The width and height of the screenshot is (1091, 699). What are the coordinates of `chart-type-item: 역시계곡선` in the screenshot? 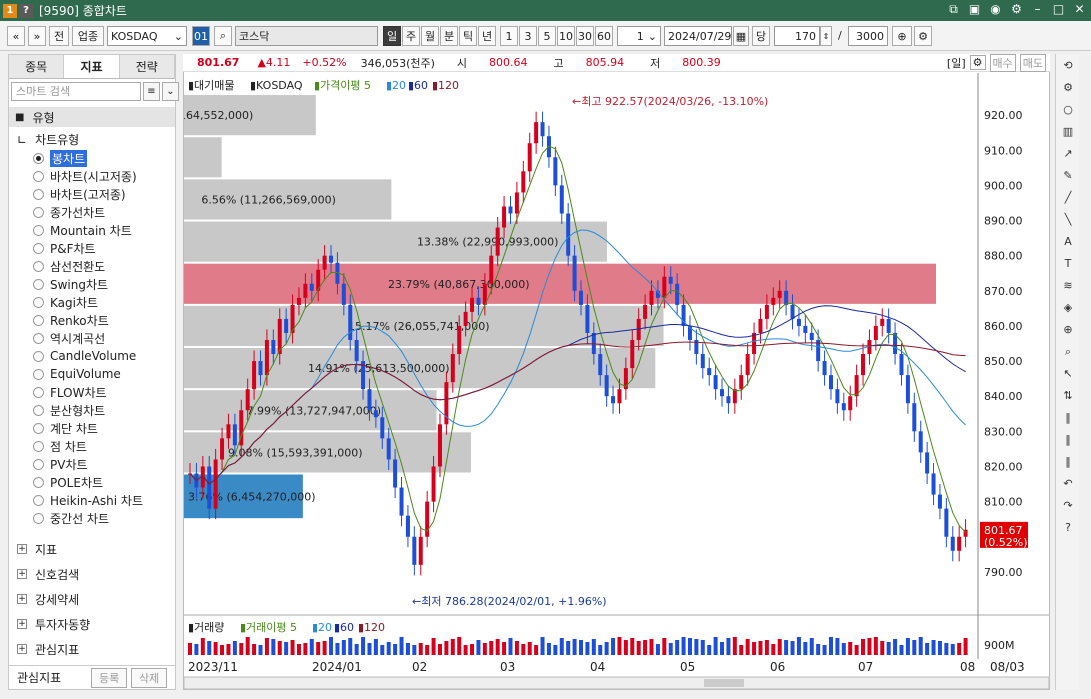 It's located at (69, 338).